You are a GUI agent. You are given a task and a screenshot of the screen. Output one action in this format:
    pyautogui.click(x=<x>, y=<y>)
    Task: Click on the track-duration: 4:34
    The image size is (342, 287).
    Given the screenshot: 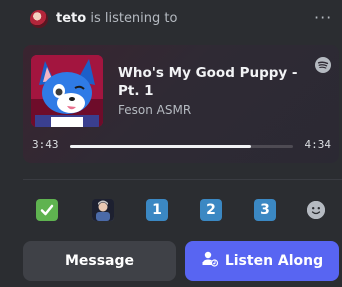 What is the action you would take?
    pyautogui.click(x=318, y=144)
    